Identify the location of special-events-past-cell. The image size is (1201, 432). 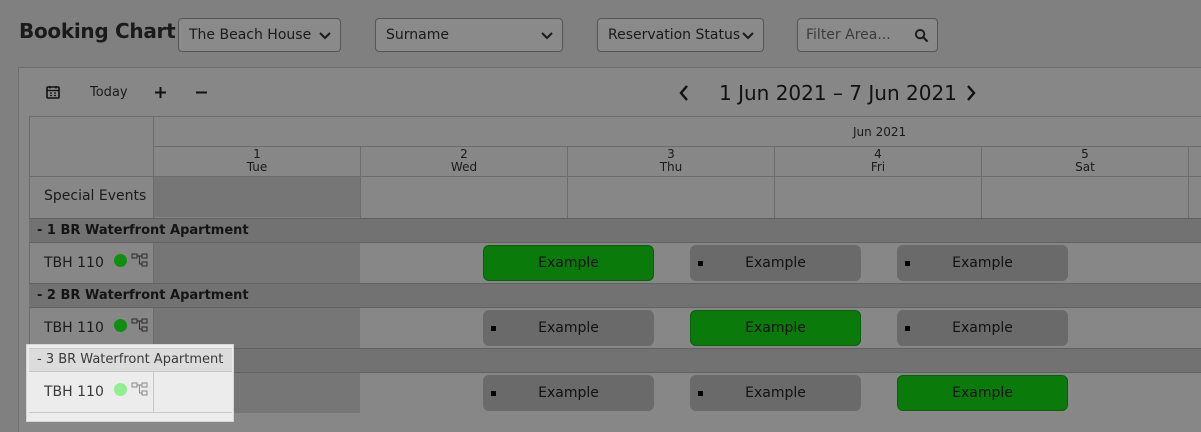
(257, 197).